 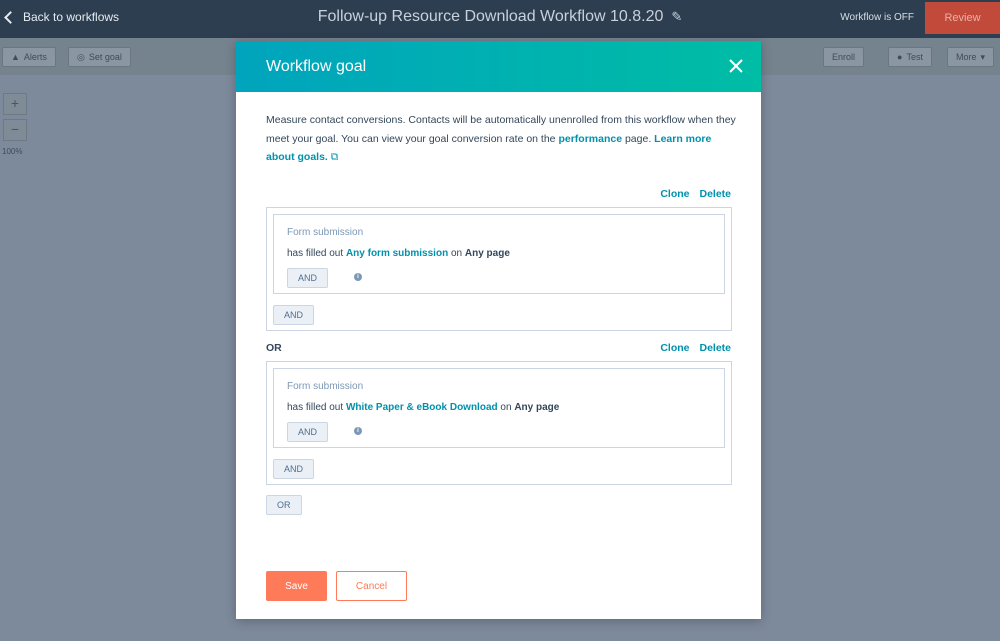 I want to click on save-button: Save, so click(x=296, y=586).